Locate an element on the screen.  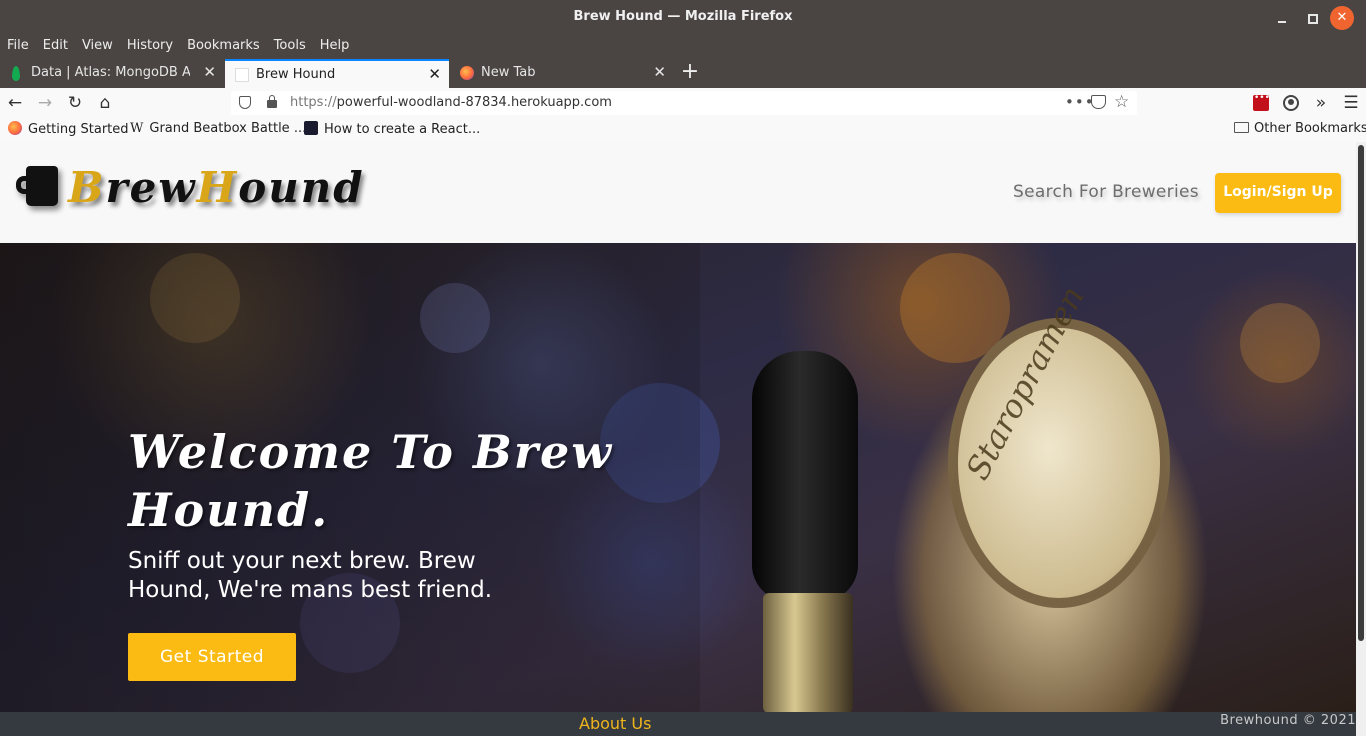
overflow-chevrons-icon: » is located at coordinates (1321, 103).